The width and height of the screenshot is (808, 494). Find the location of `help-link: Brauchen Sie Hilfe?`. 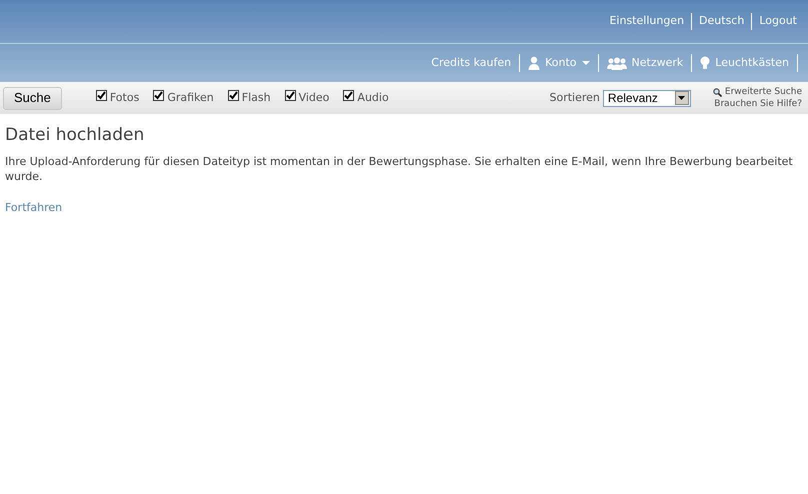

help-link: Brauchen Sie Hilfe? is located at coordinates (758, 104).